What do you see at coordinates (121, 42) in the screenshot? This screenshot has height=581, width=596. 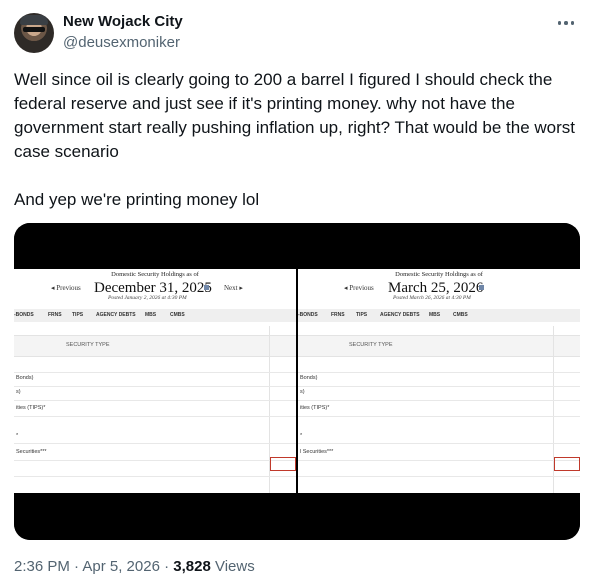 I see `author-handle: @deusexmoniker` at bounding box center [121, 42].